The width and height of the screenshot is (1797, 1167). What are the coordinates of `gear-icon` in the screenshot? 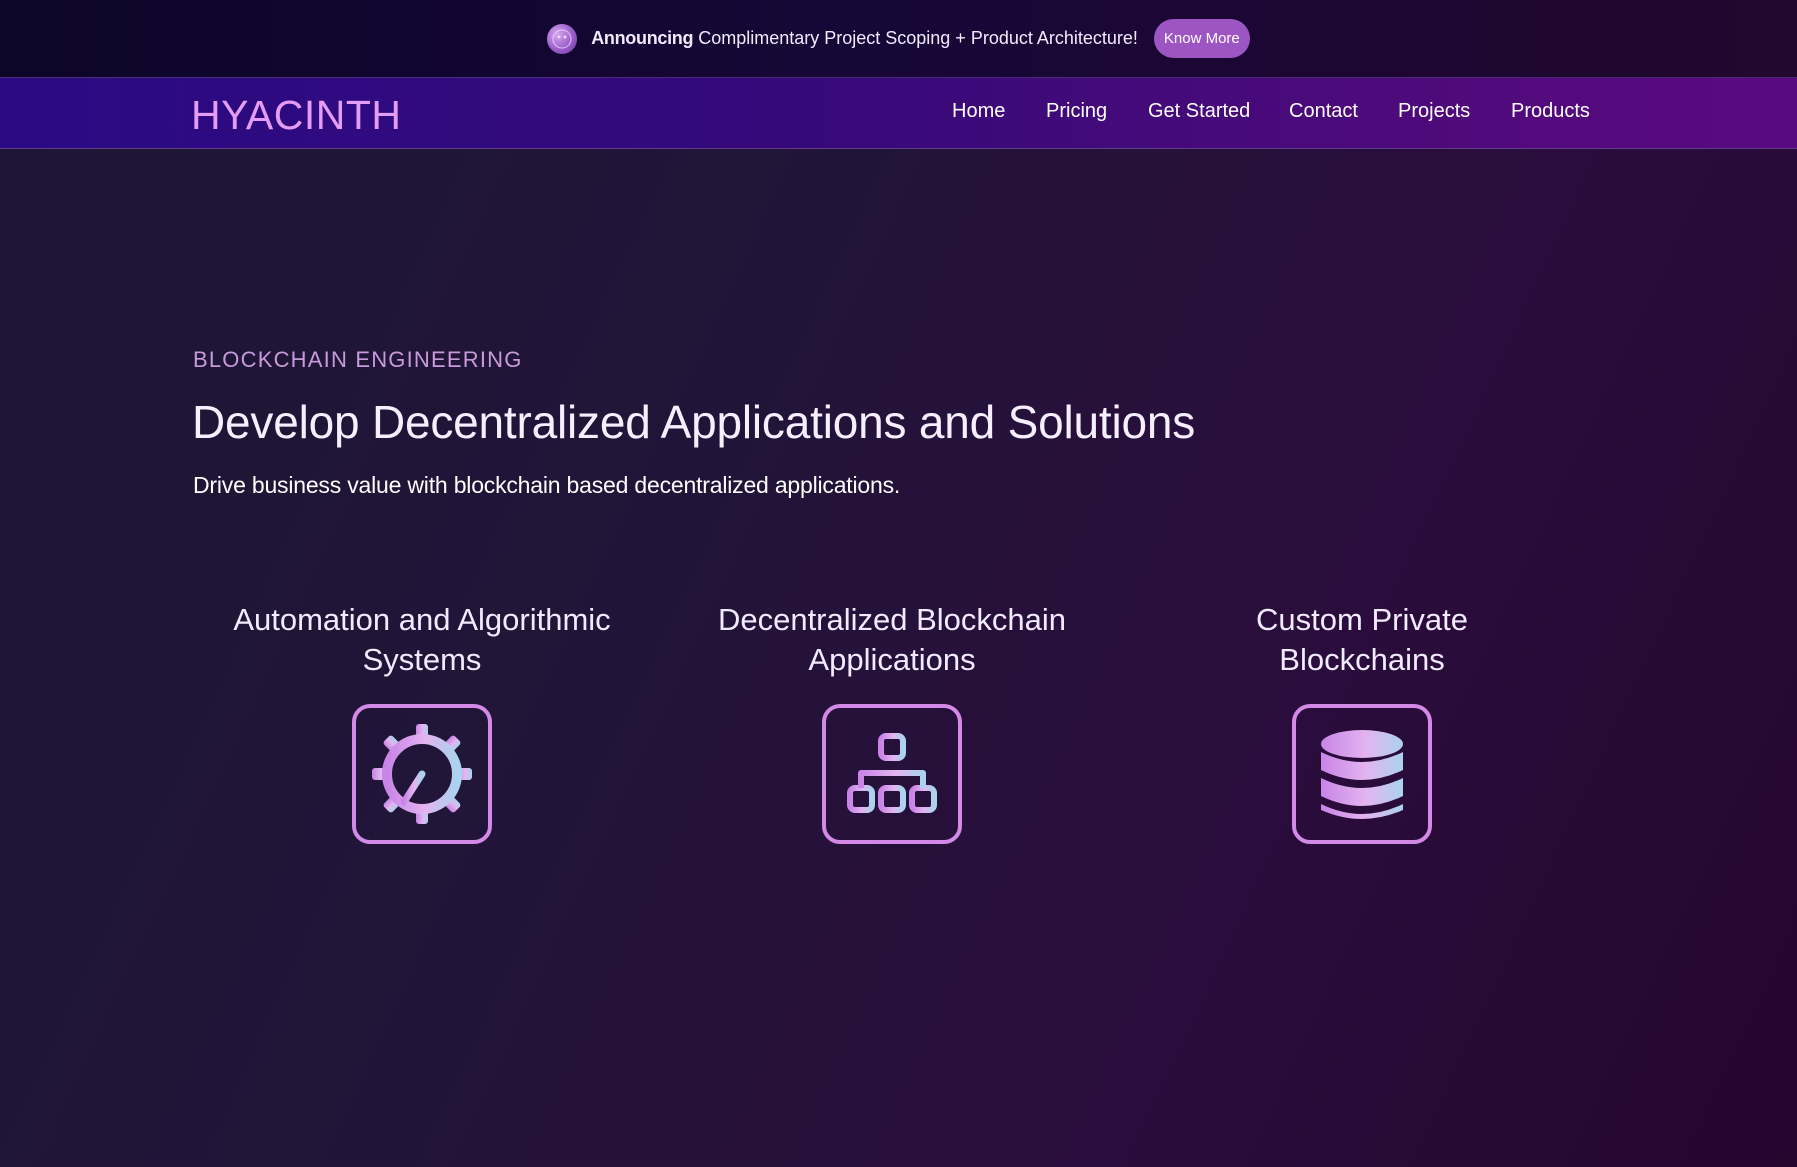 It's located at (422, 774).